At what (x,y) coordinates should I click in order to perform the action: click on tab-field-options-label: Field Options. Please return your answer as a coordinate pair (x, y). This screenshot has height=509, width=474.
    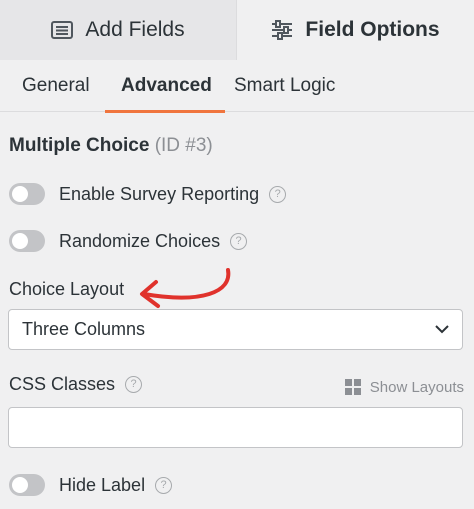
    Looking at the image, I should click on (372, 29).